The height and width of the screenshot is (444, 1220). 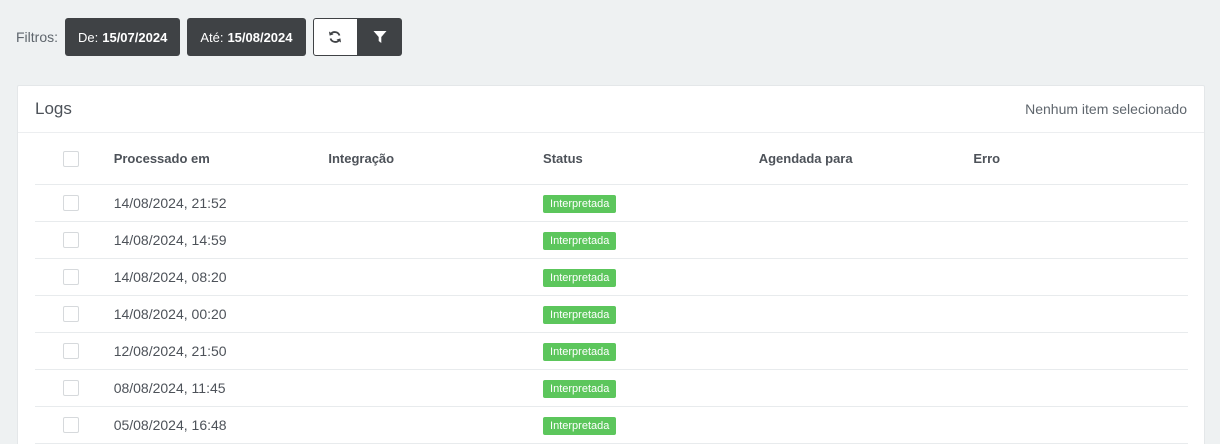 What do you see at coordinates (866, 158) in the screenshot?
I see `column-header-scheduled-for: Agendada para` at bounding box center [866, 158].